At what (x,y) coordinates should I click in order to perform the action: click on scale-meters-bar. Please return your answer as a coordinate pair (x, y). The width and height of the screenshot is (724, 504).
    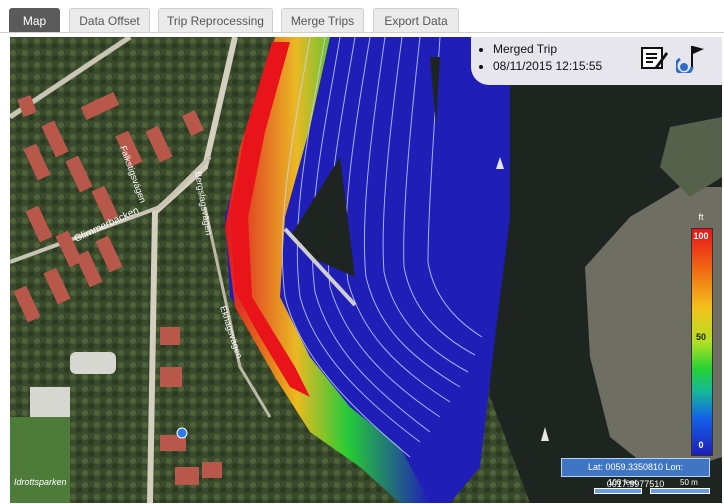
    Looking at the image, I should click on (680, 491).